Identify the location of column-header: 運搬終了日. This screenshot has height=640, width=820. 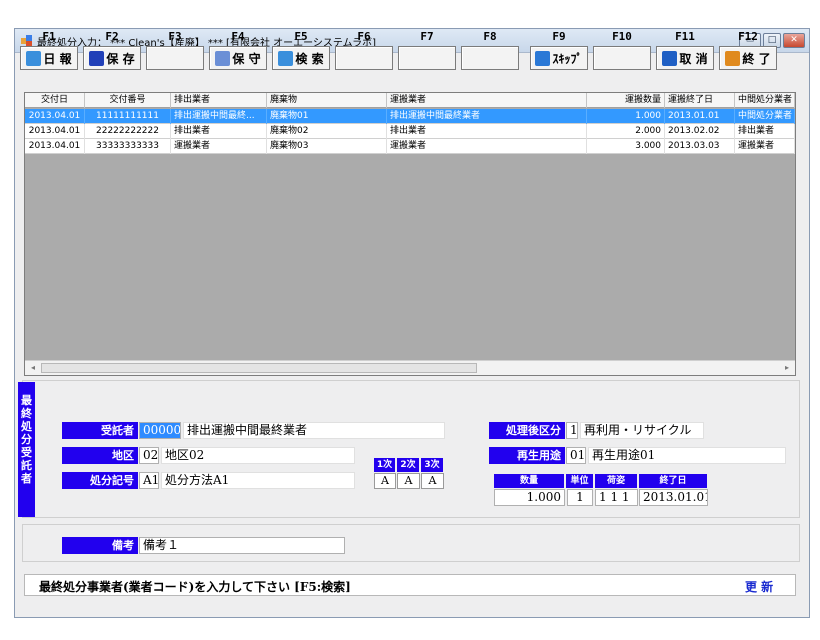
(700, 100).